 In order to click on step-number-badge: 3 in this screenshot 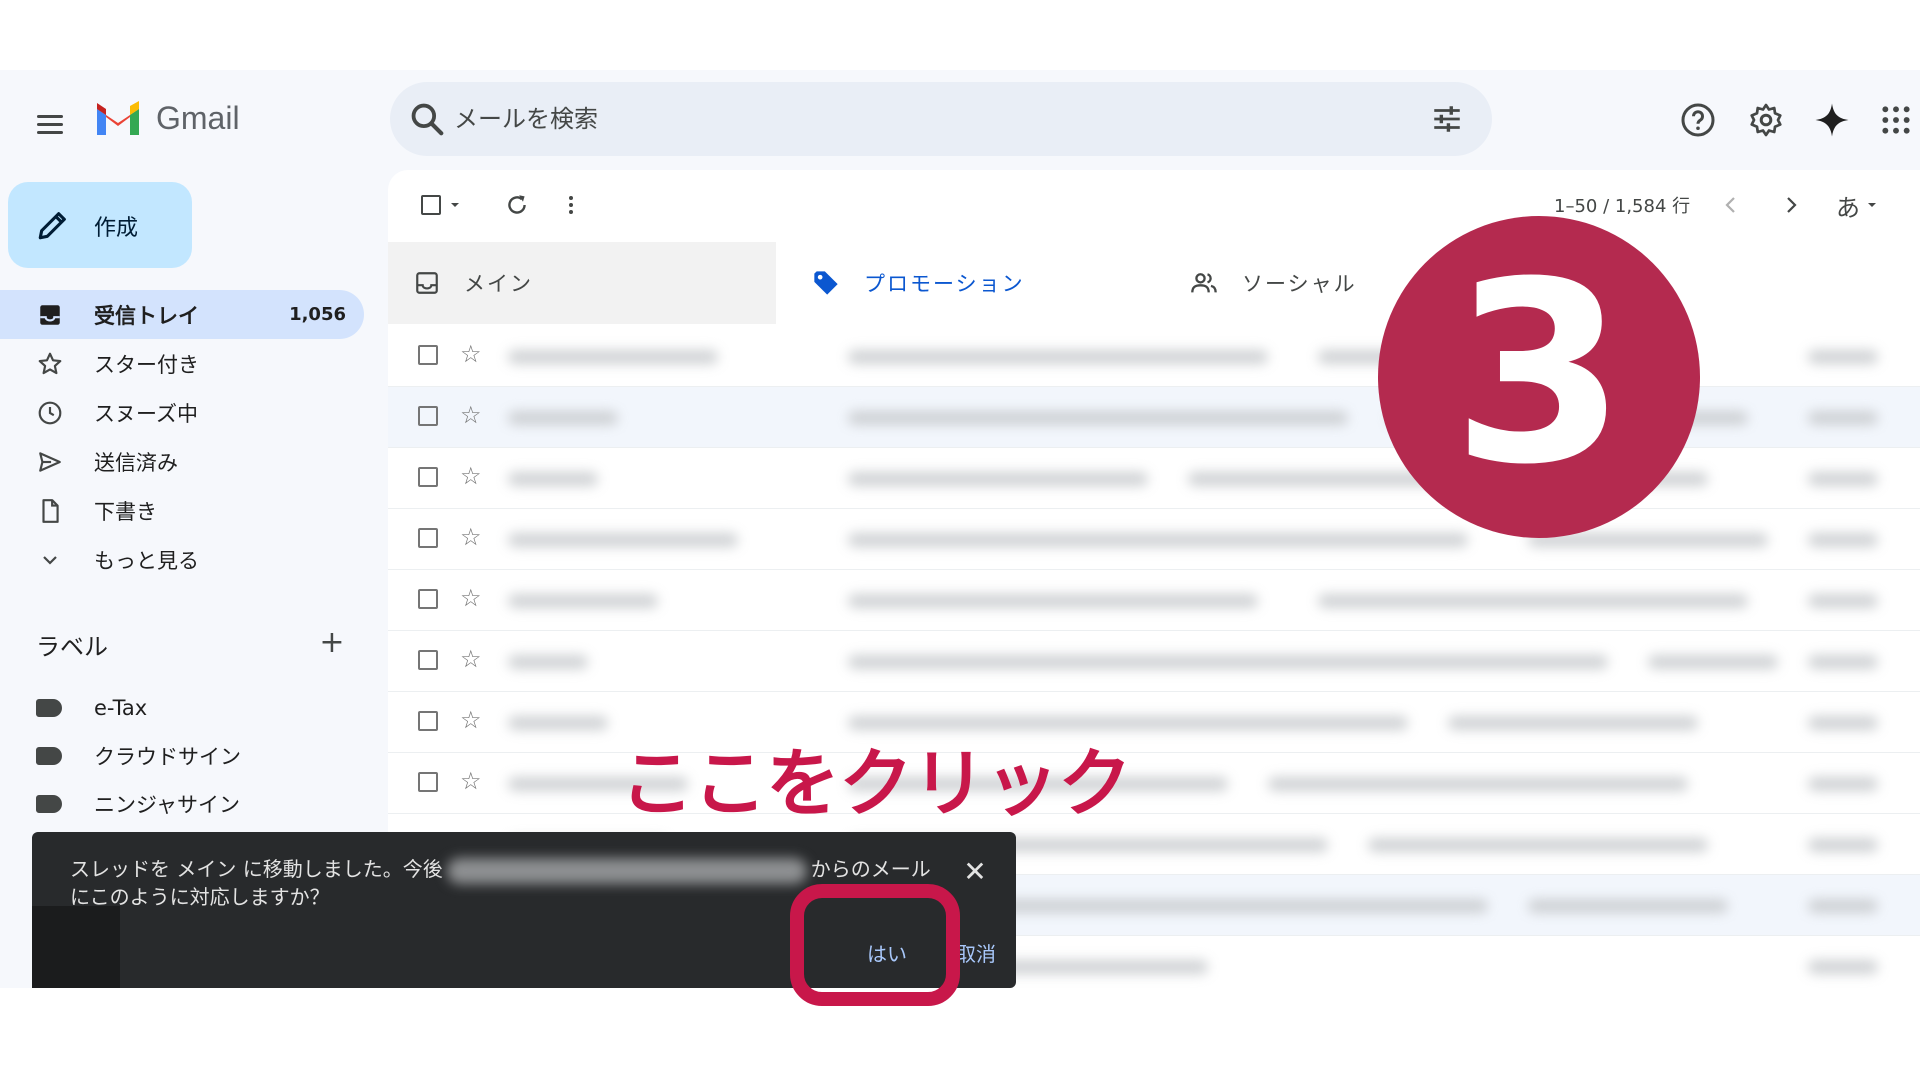, I will do `click(1539, 377)`.